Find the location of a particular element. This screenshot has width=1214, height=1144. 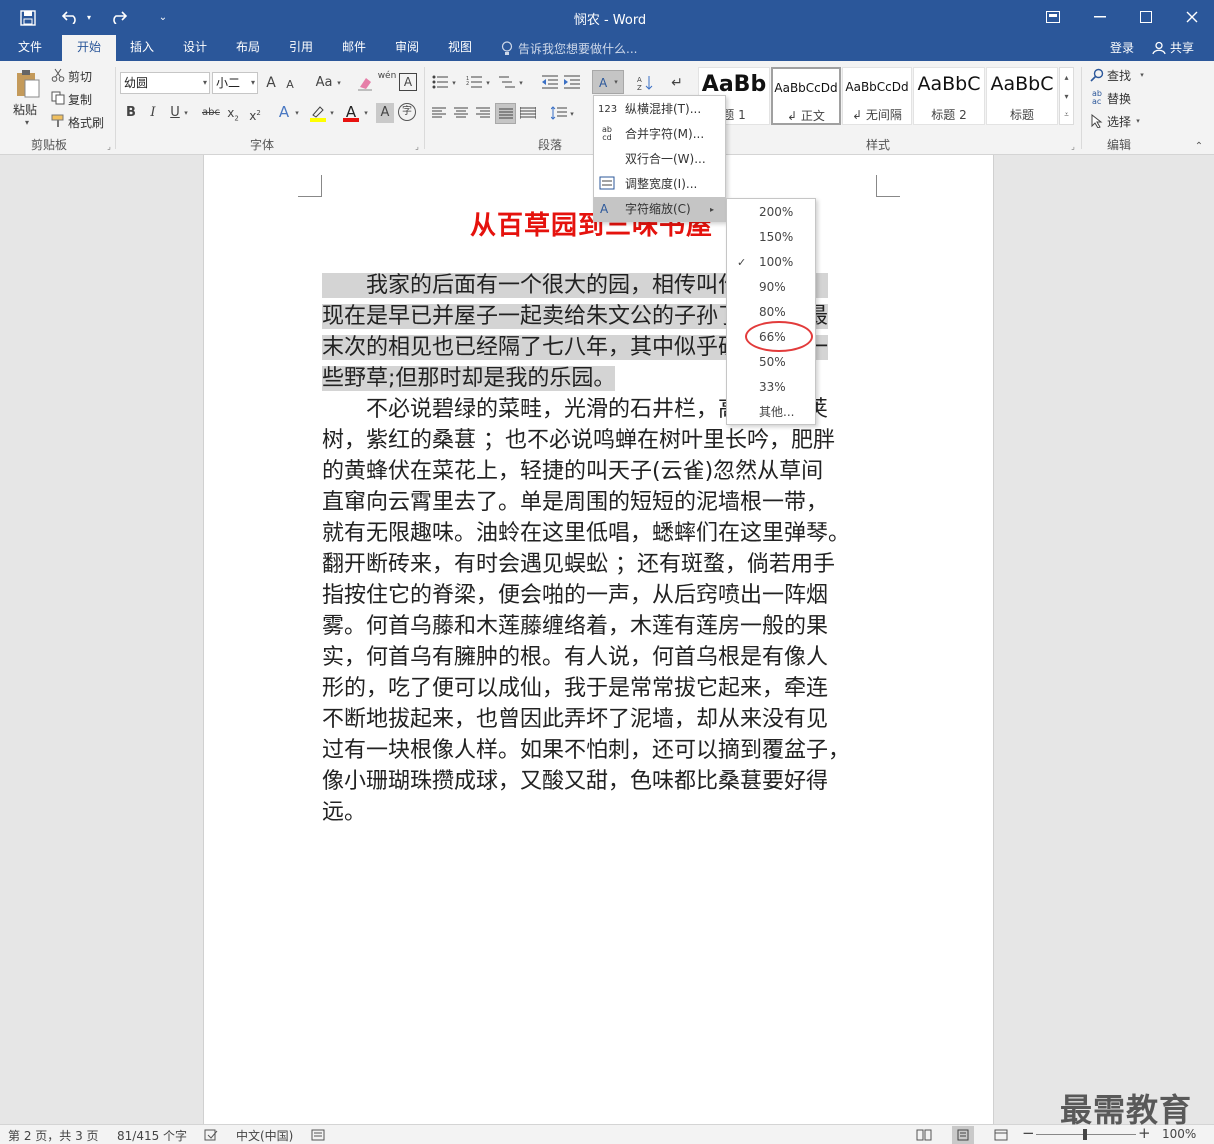

text-effects-icon: A is located at coordinates (284, 112).